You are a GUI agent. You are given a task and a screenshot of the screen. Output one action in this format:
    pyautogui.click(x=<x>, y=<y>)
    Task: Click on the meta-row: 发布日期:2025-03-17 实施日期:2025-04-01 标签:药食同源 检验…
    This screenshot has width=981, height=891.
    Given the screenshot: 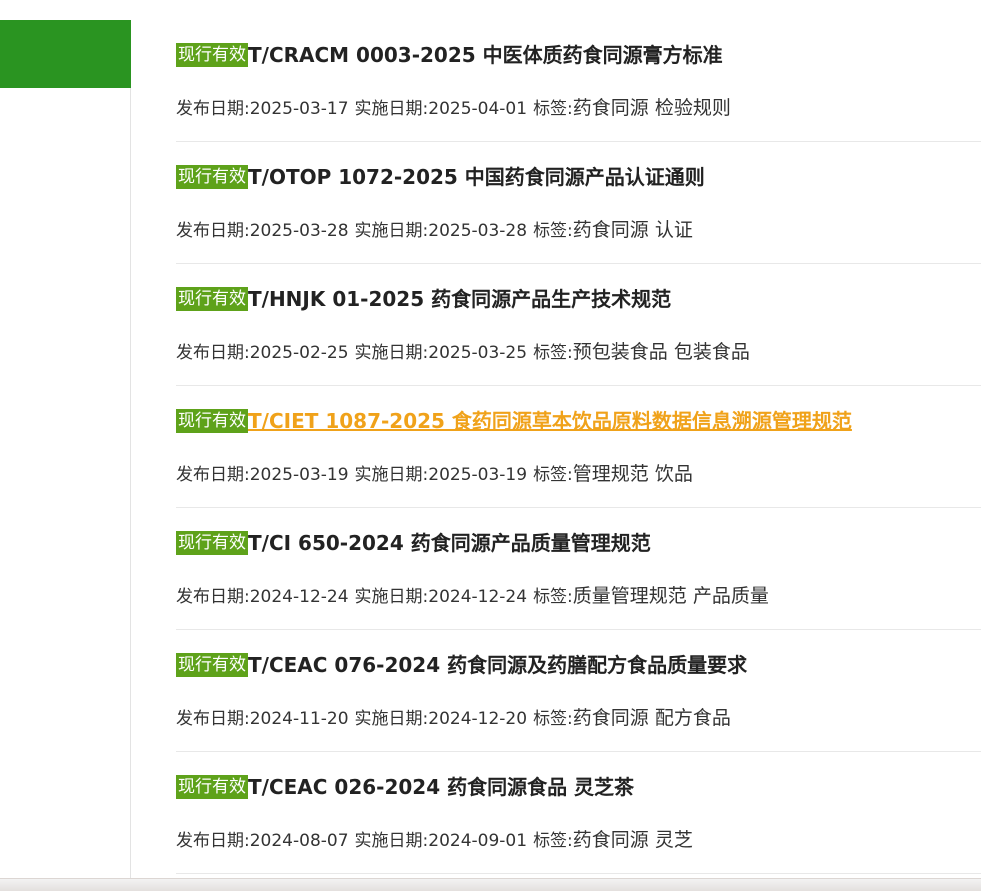 What is the action you would take?
    pyautogui.click(x=453, y=108)
    